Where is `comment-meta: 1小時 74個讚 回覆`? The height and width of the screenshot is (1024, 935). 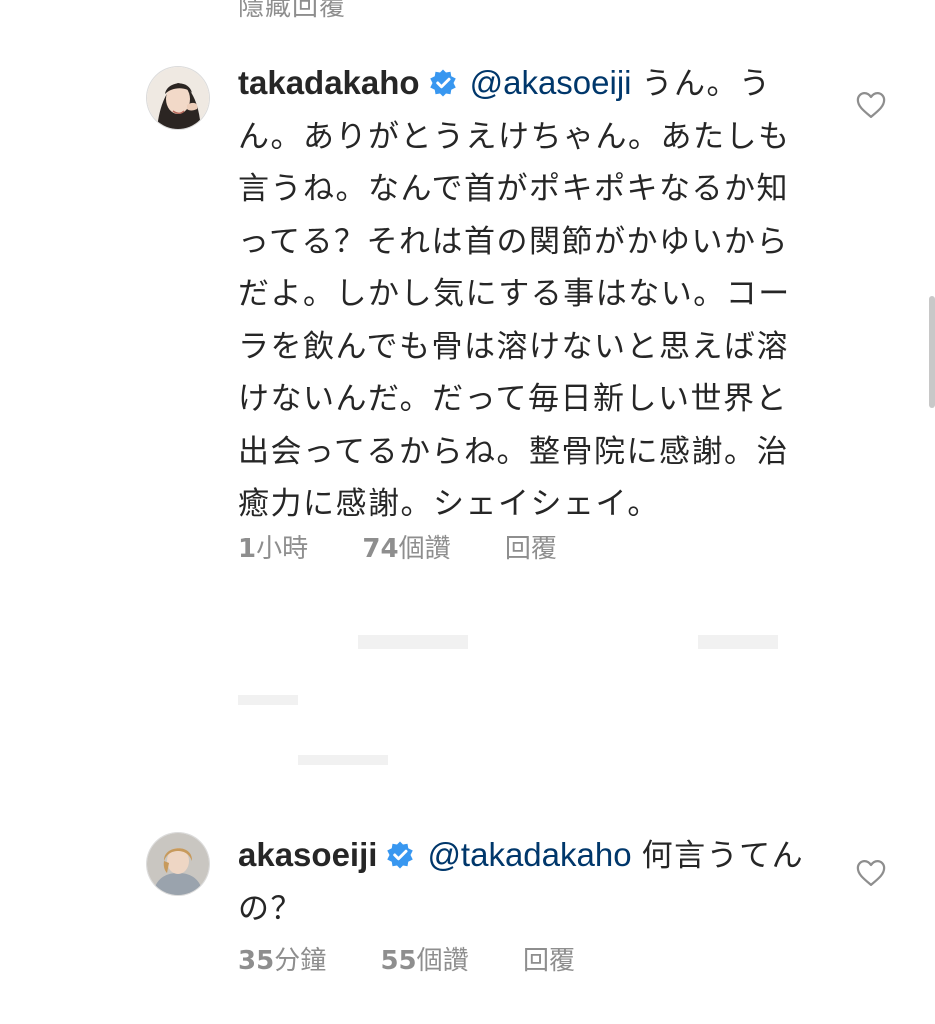
comment-meta: 1小時 74個讚 回覆 is located at coordinates (420, 546).